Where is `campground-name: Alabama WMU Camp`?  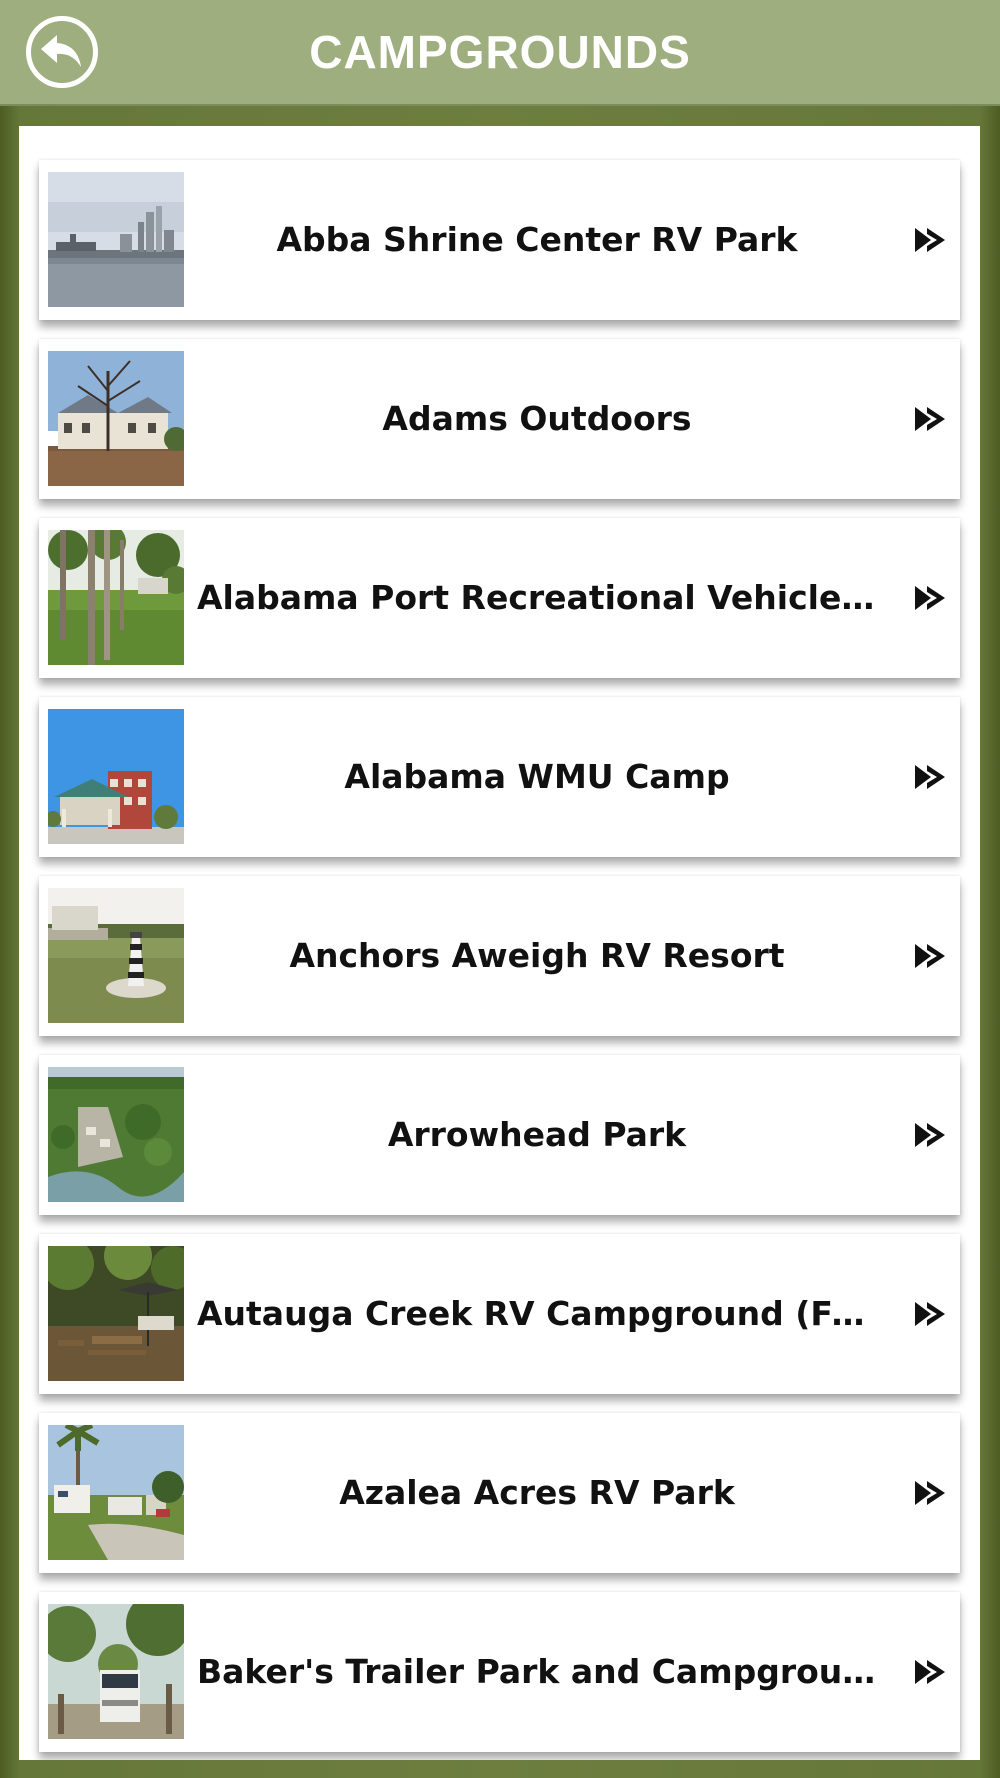
campground-name: Alabama WMU Camp is located at coordinates (537, 776).